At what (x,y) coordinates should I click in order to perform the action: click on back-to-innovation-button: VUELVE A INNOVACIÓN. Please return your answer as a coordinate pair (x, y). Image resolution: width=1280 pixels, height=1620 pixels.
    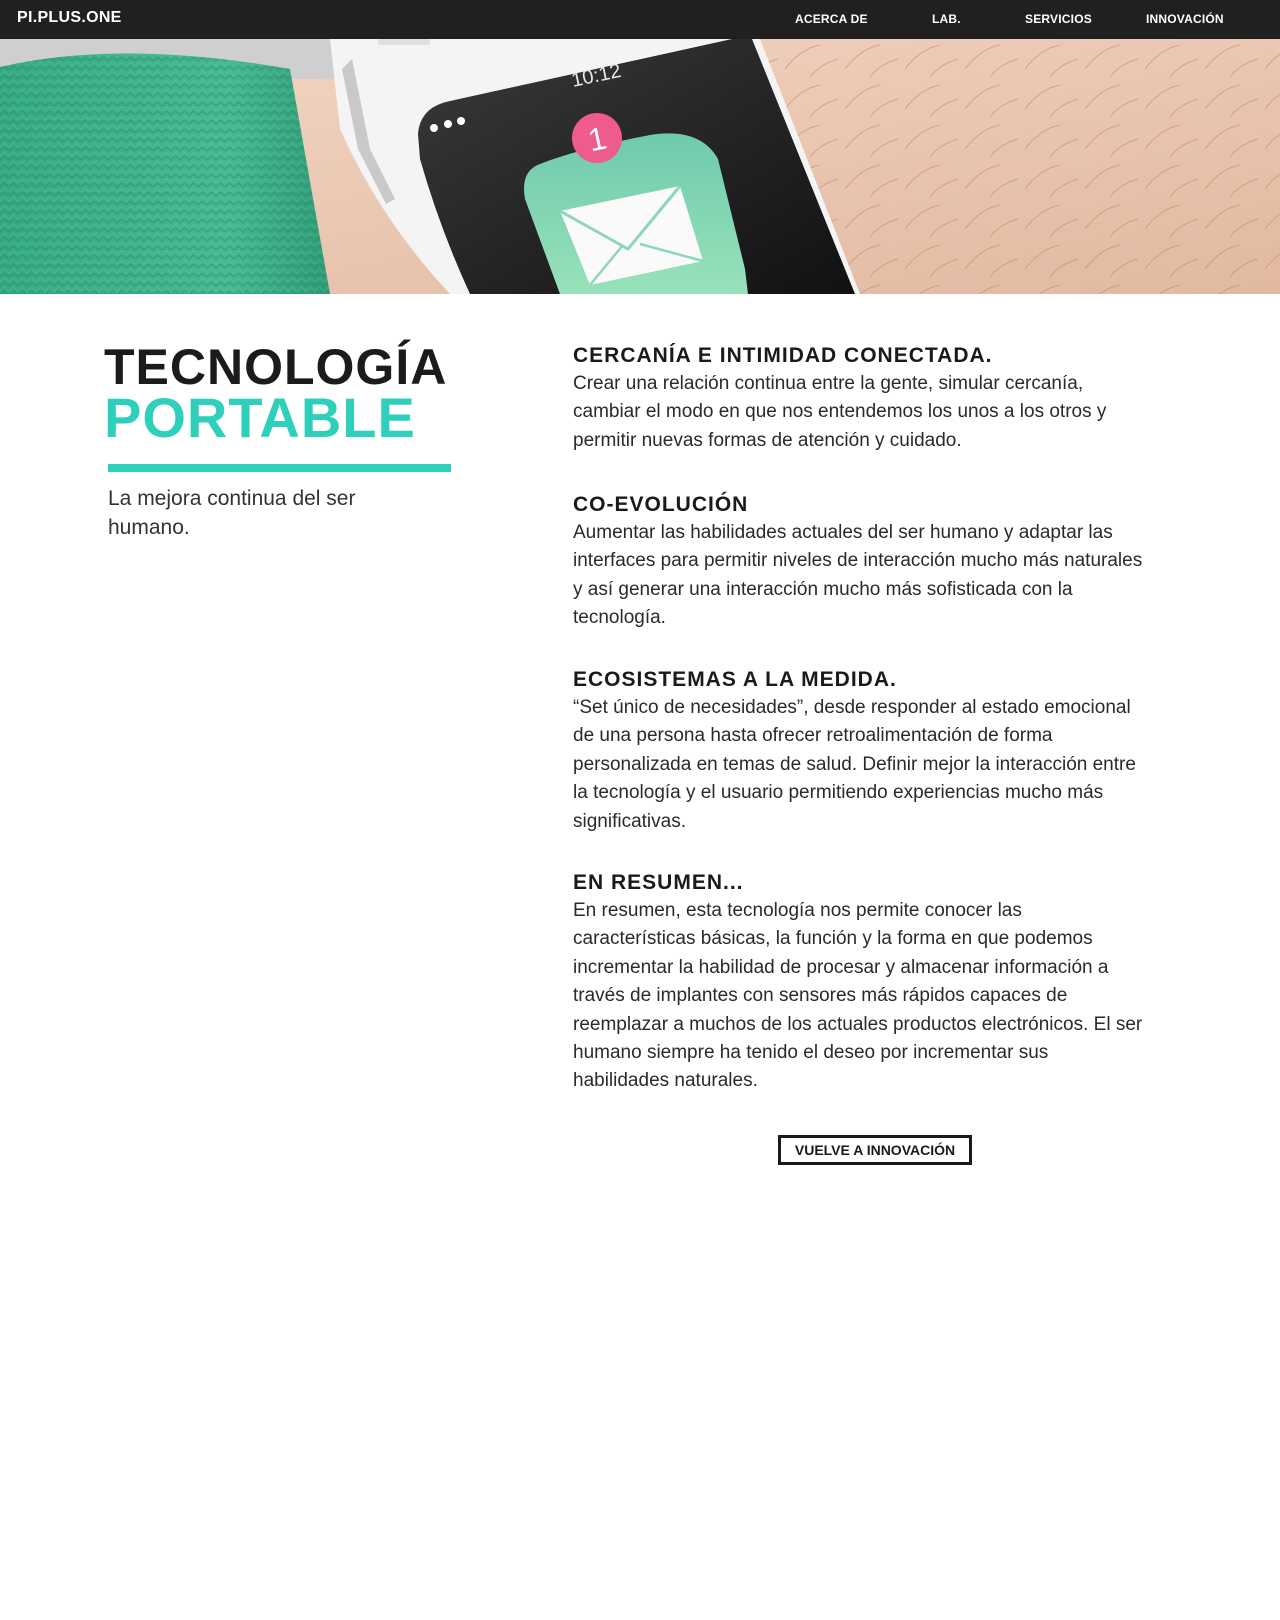
    Looking at the image, I should click on (875, 1150).